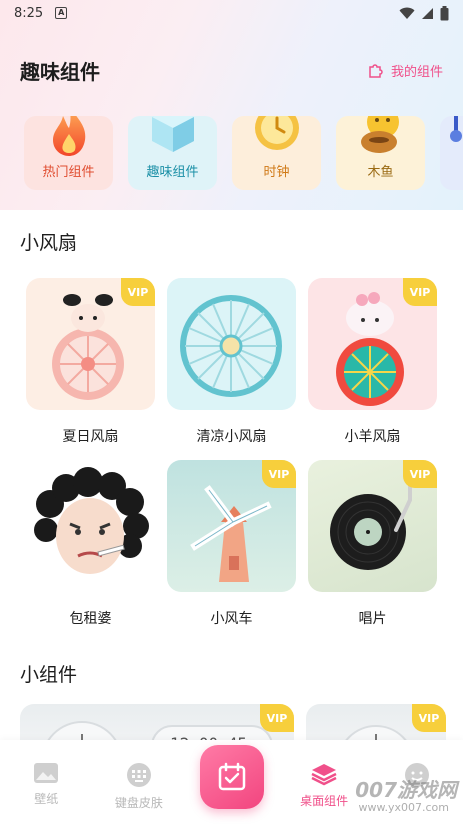 This screenshot has height=824, width=463. What do you see at coordinates (456, 129) in the screenshot?
I see `desk-icon` at bounding box center [456, 129].